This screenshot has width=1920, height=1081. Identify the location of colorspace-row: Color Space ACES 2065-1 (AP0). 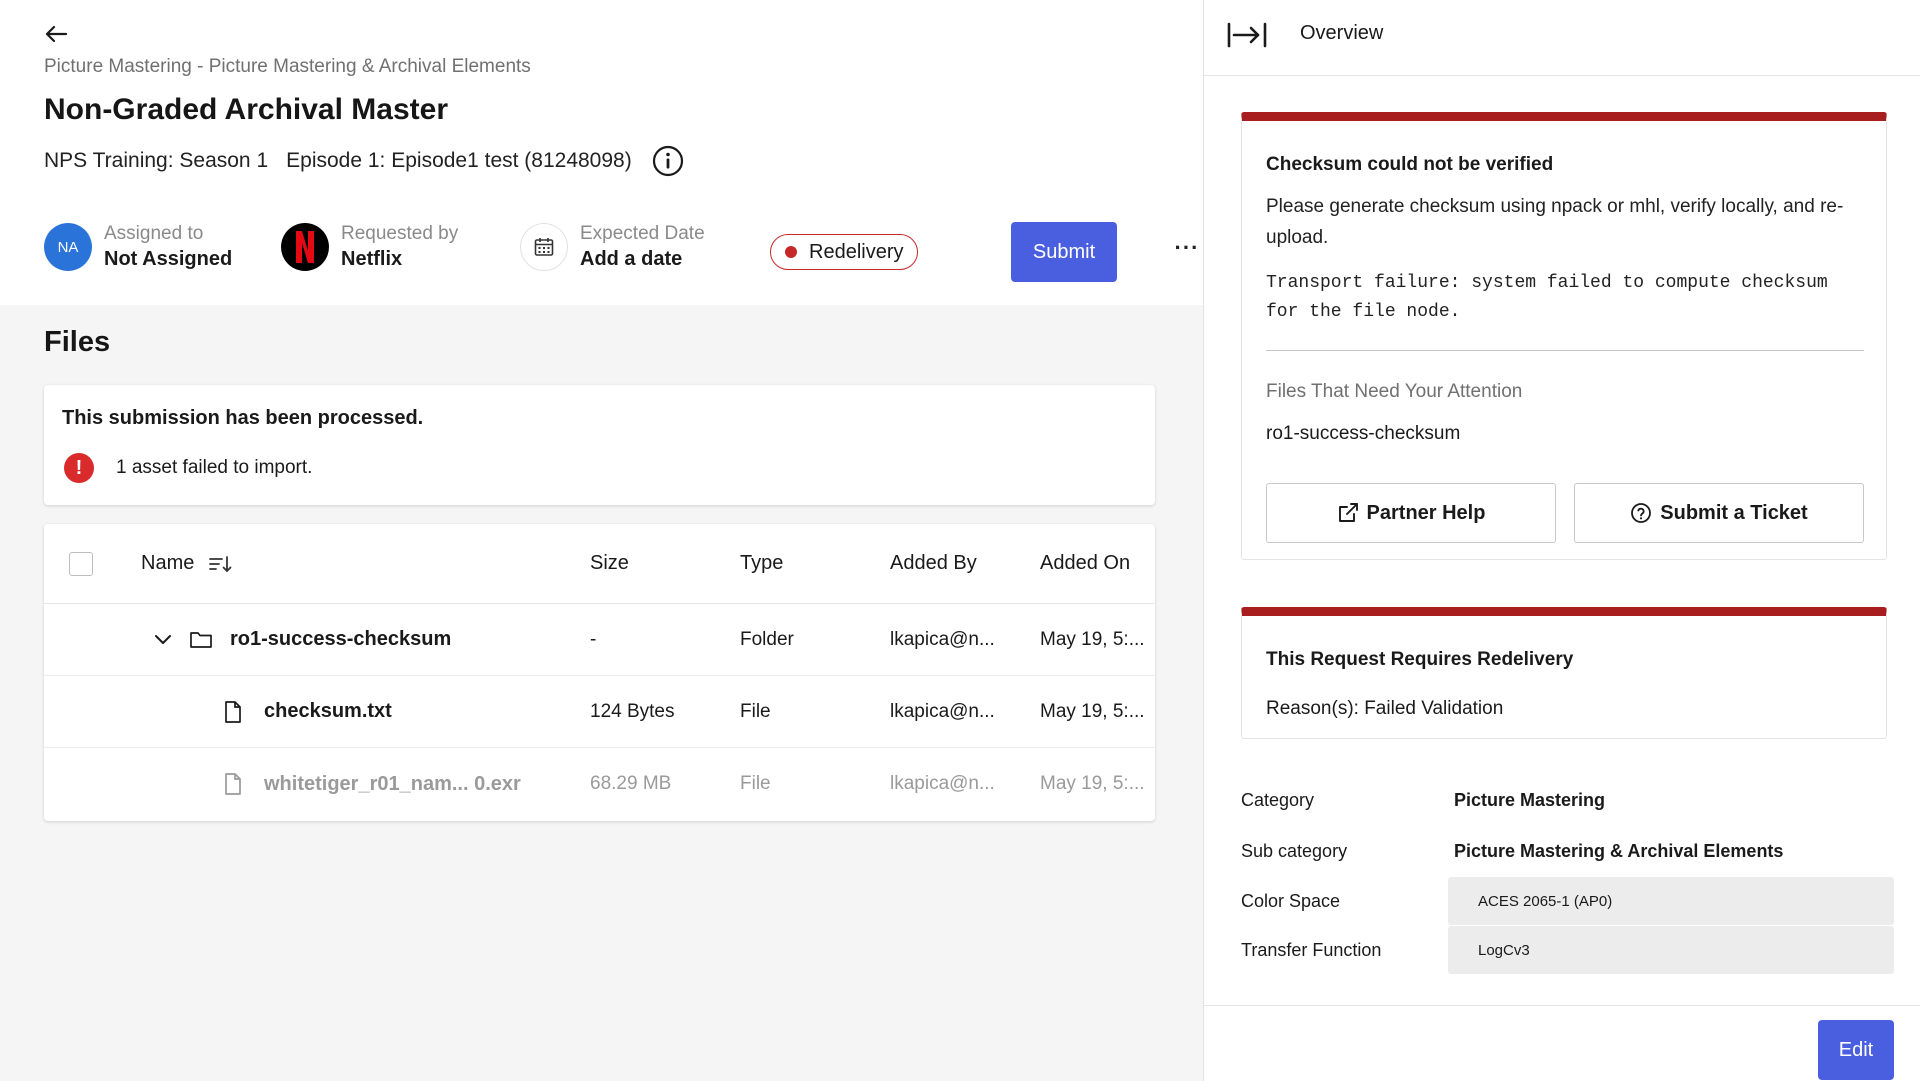
(1567, 901).